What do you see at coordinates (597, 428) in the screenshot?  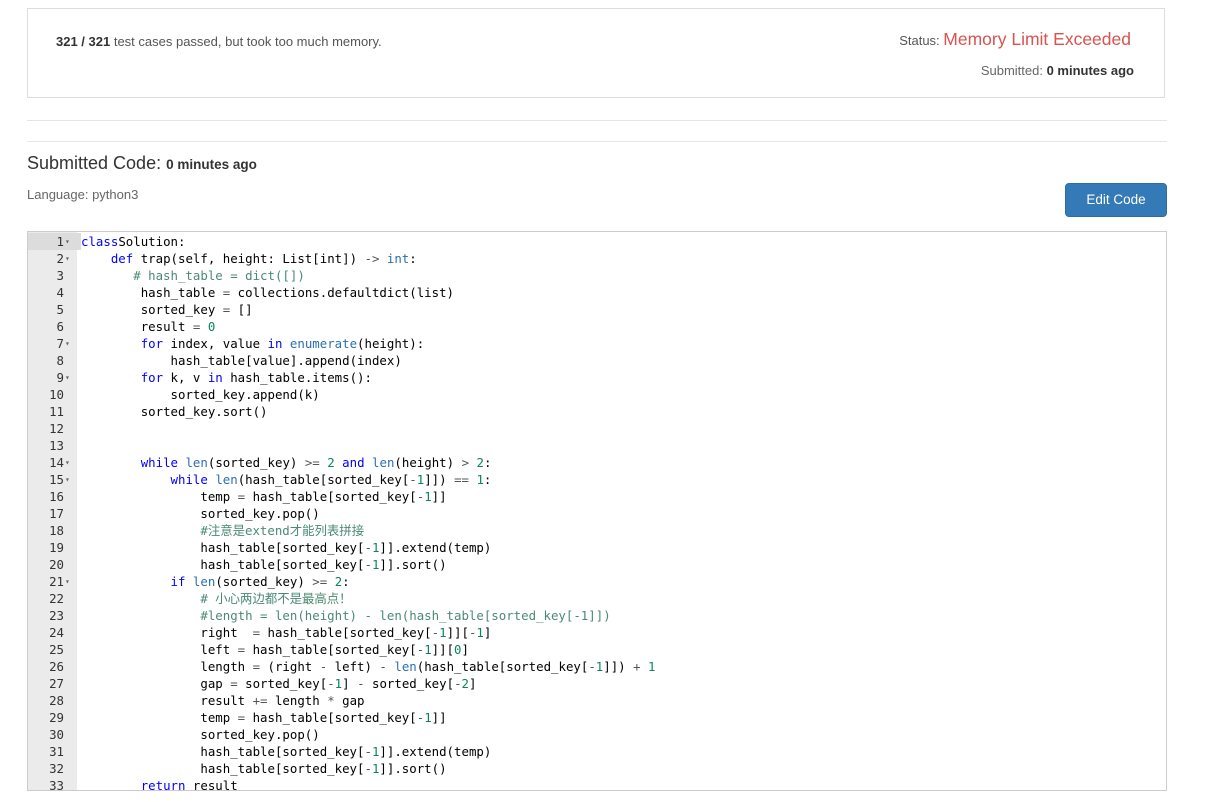 I see `code-line: 12` at bounding box center [597, 428].